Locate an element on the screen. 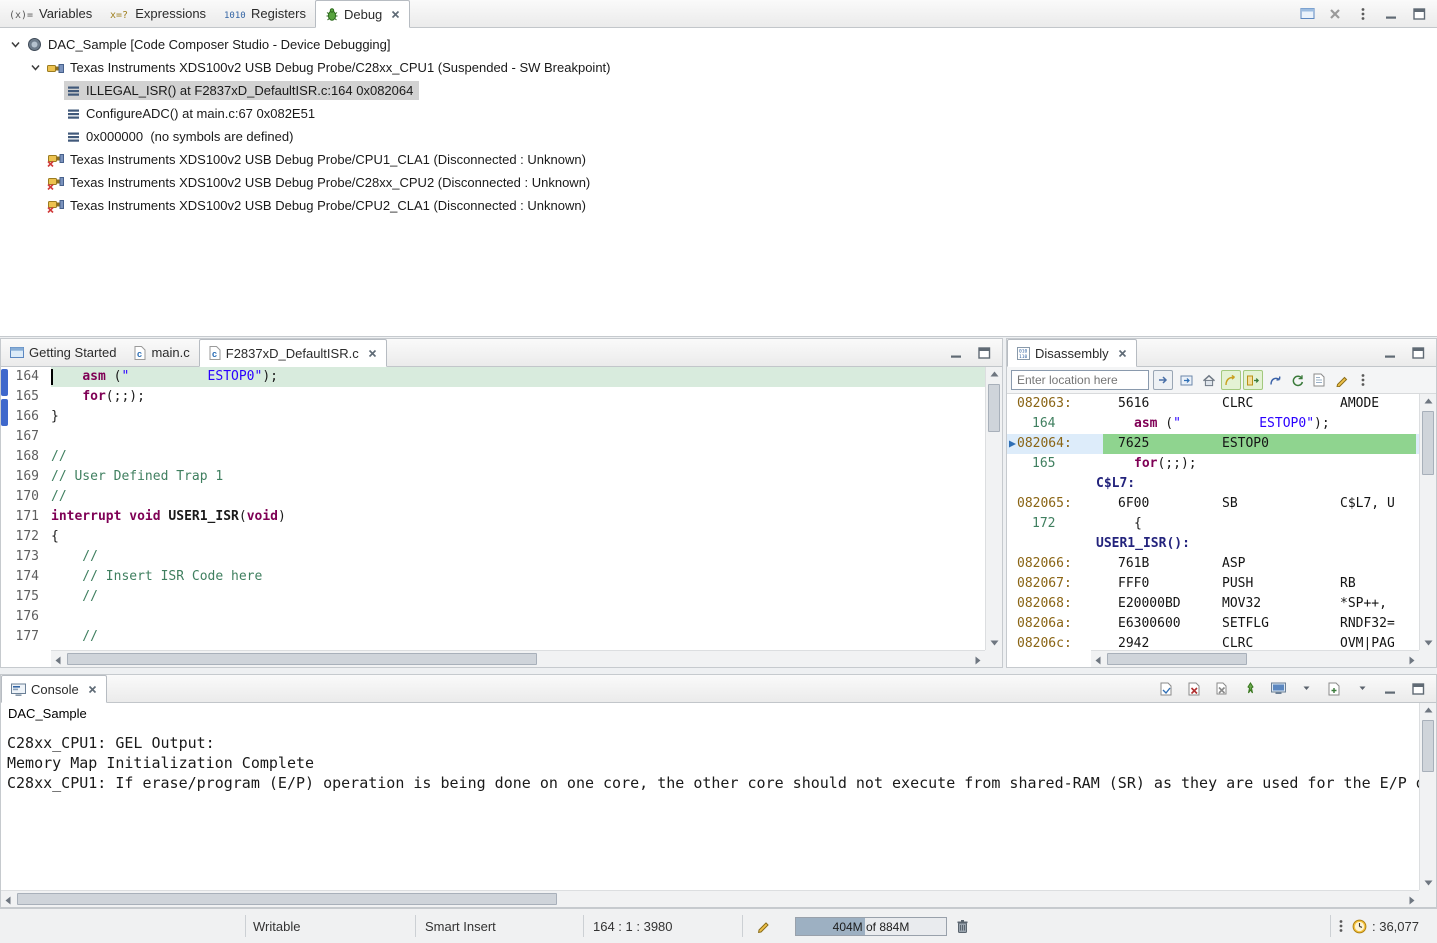 This screenshot has height=943, width=1437. pin-console-icon is located at coordinates (1250, 689).